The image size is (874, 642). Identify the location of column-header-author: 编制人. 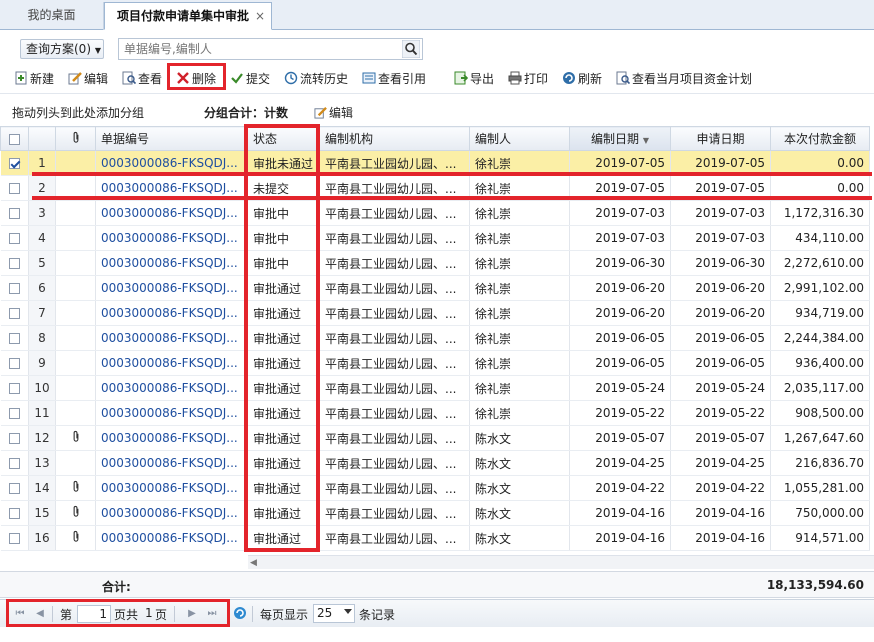
(519, 138).